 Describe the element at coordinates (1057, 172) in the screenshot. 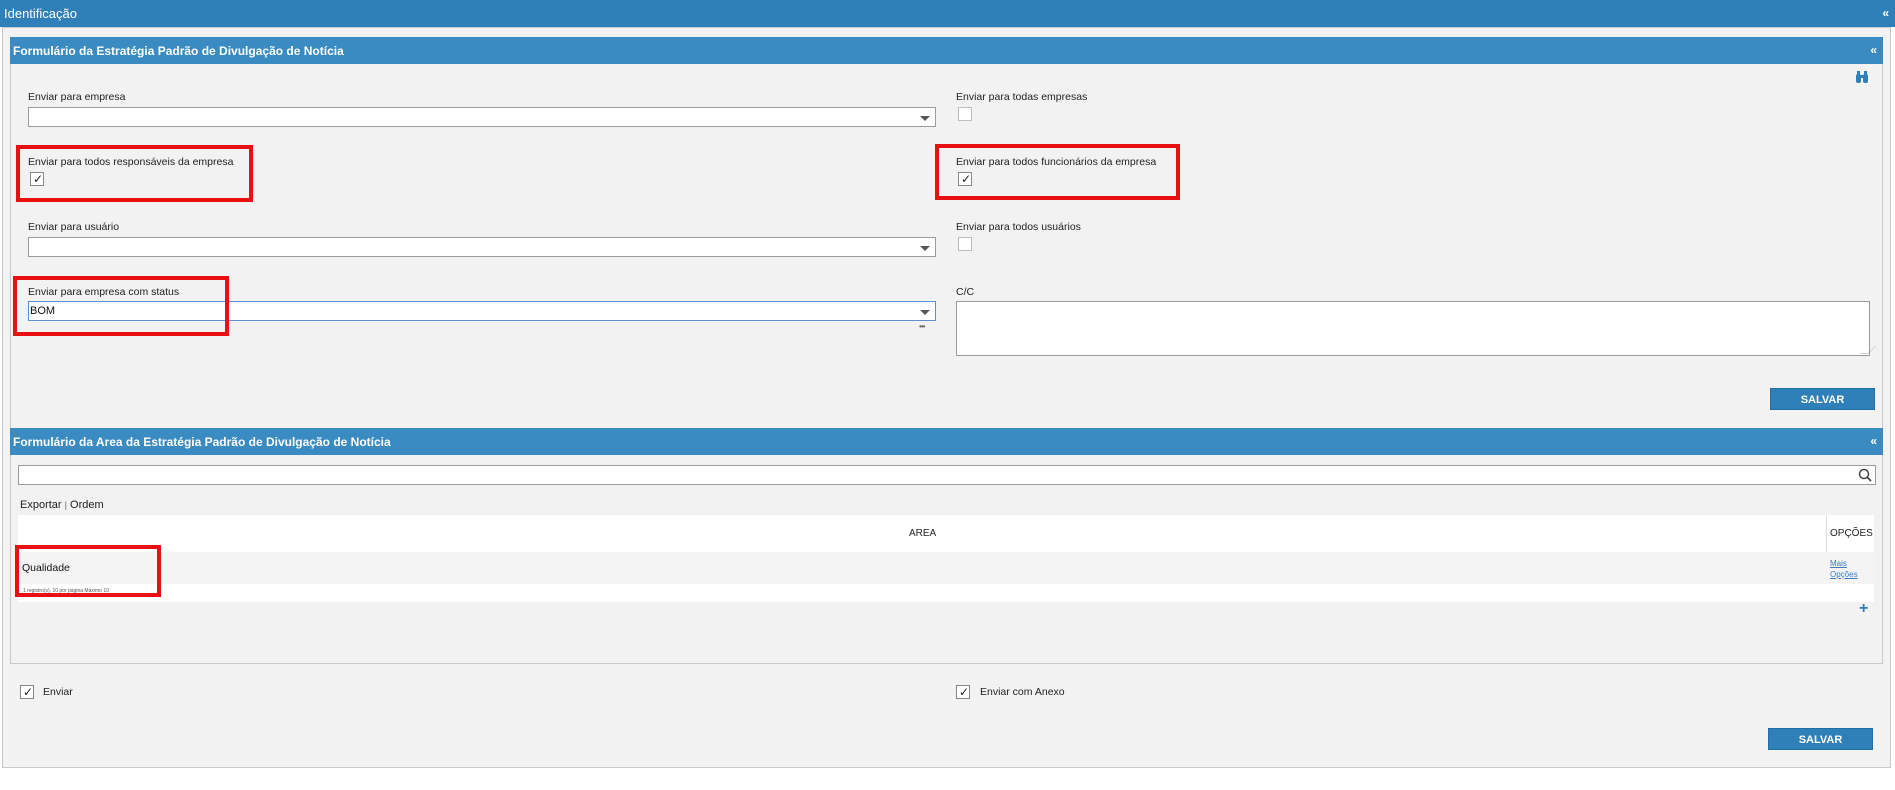

I see `highlight-box-employees` at that location.